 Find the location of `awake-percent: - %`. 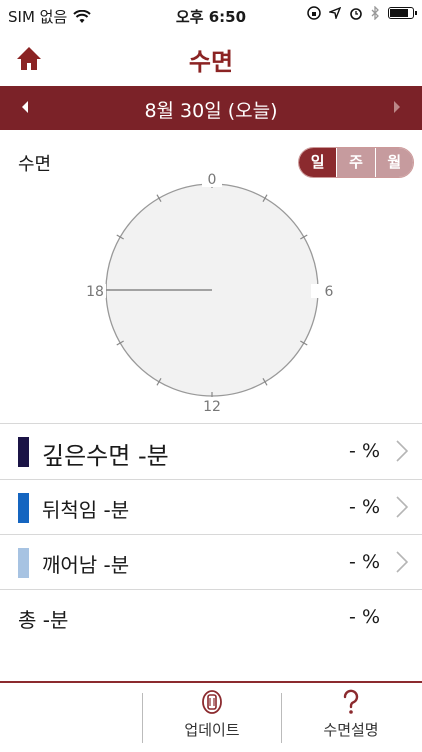

awake-percent: - % is located at coordinates (364, 562).